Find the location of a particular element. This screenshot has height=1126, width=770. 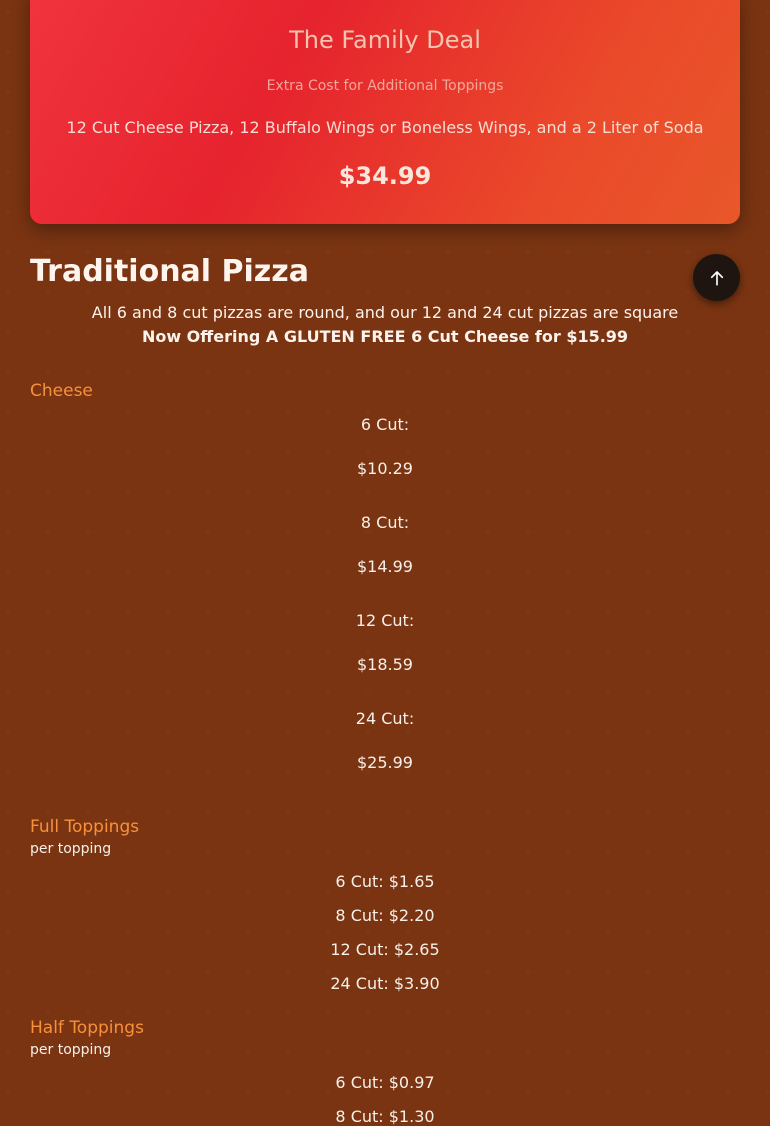

full-topping-price: 12 Cut: $2.65 is located at coordinates (385, 949).